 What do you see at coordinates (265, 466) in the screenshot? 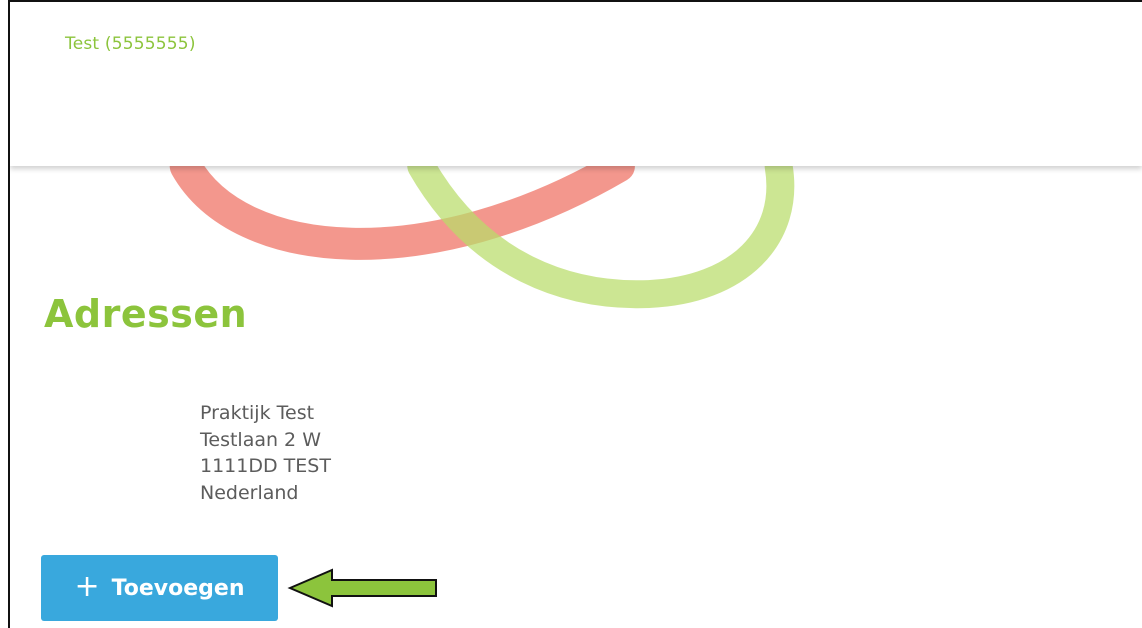
I see `address-postal-city: 1111DD TEST` at bounding box center [265, 466].